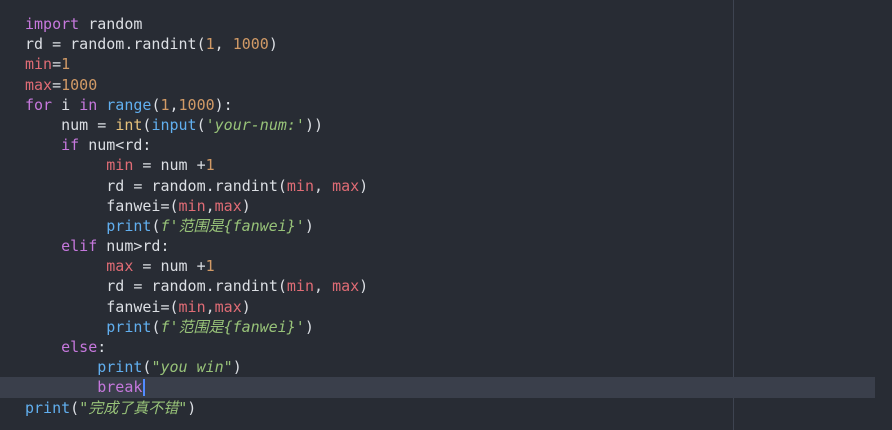 The width and height of the screenshot is (892, 430). What do you see at coordinates (174, 124) in the screenshot?
I see `code-token: input` at bounding box center [174, 124].